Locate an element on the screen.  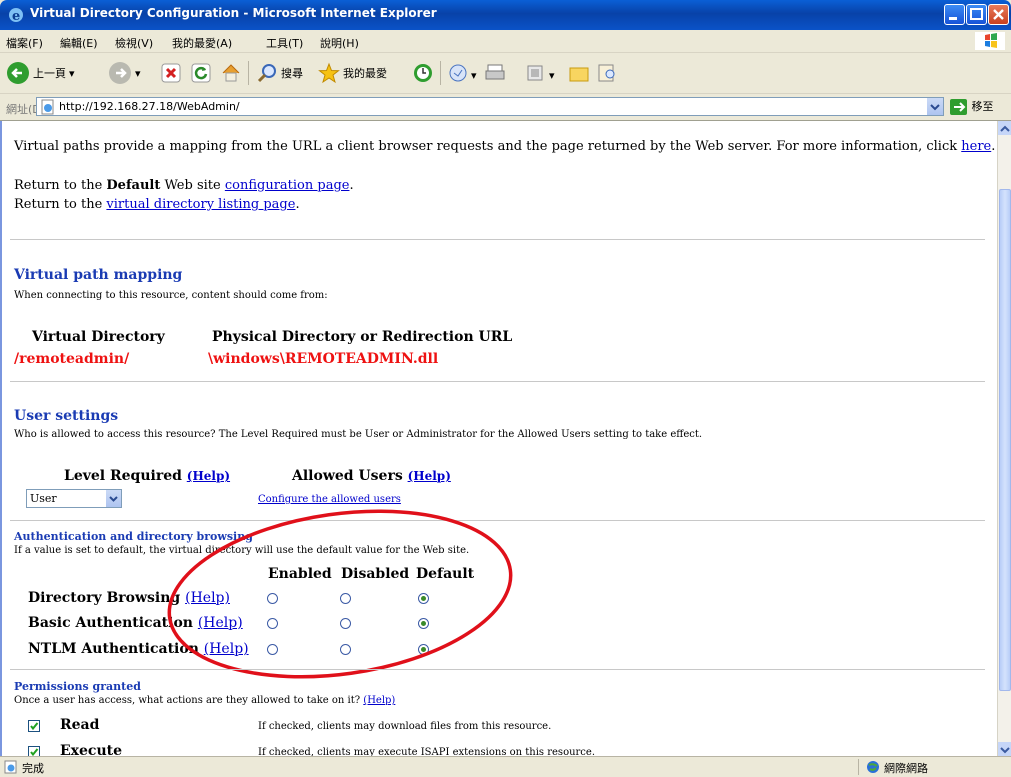
mail-icon is located at coordinates (458, 73).